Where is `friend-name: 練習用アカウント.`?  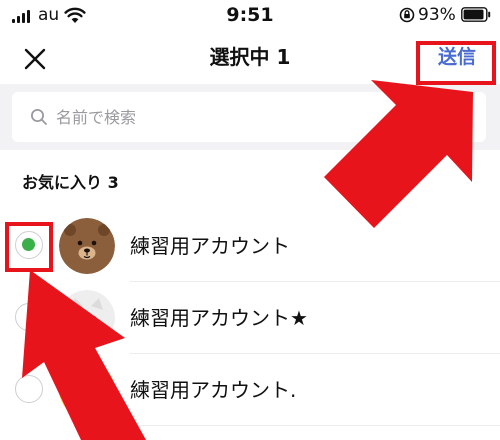
friend-name: 練習用アカウント. is located at coordinates (213, 390).